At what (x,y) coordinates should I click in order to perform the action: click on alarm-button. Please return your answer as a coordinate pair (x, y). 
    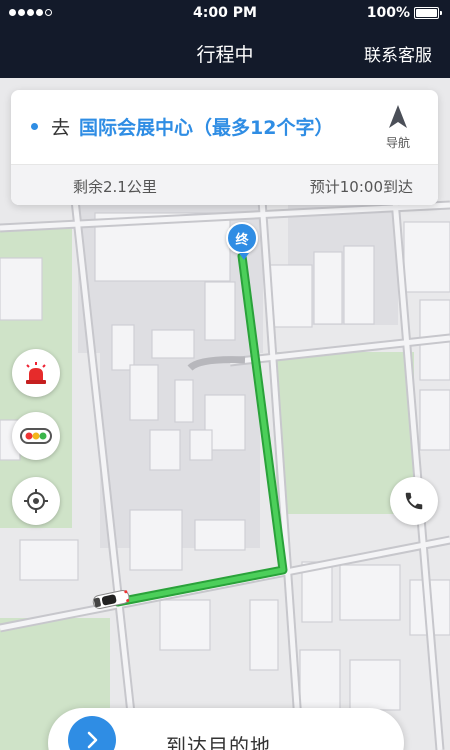
    Looking at the image, I should click on (36, 373).